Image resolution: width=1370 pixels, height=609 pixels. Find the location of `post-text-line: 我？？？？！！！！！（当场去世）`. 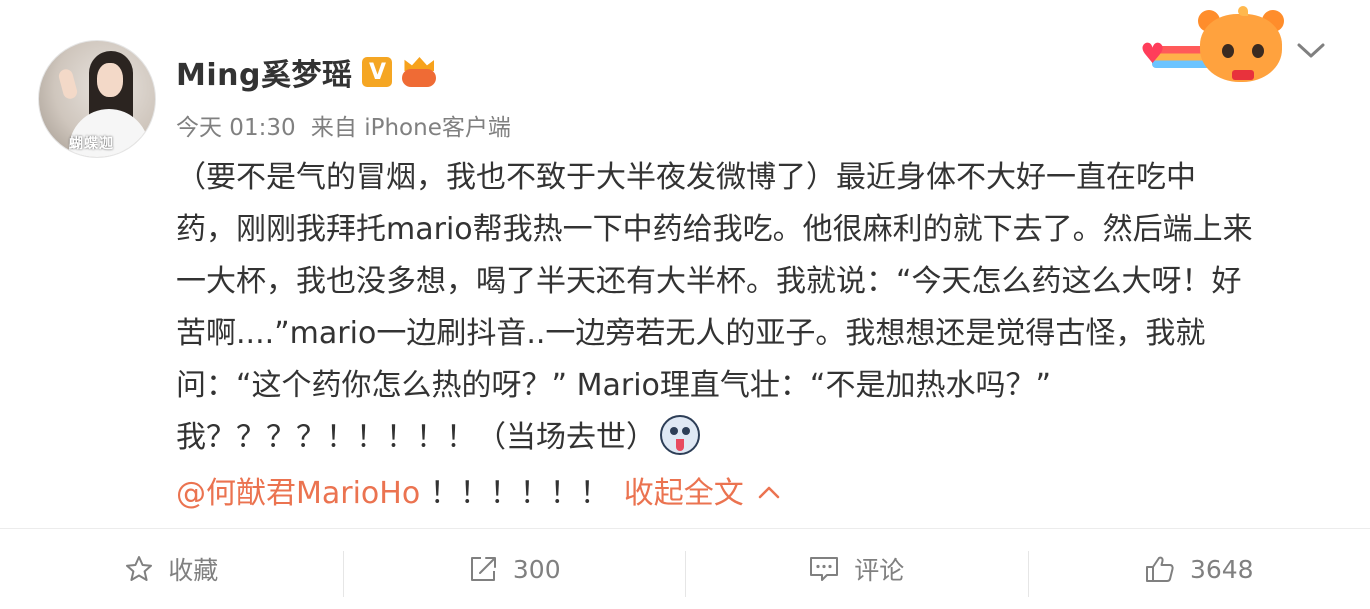

post-text-line: 我？？？？！！！！！（当场去世） is located at coordinates (416, 437).